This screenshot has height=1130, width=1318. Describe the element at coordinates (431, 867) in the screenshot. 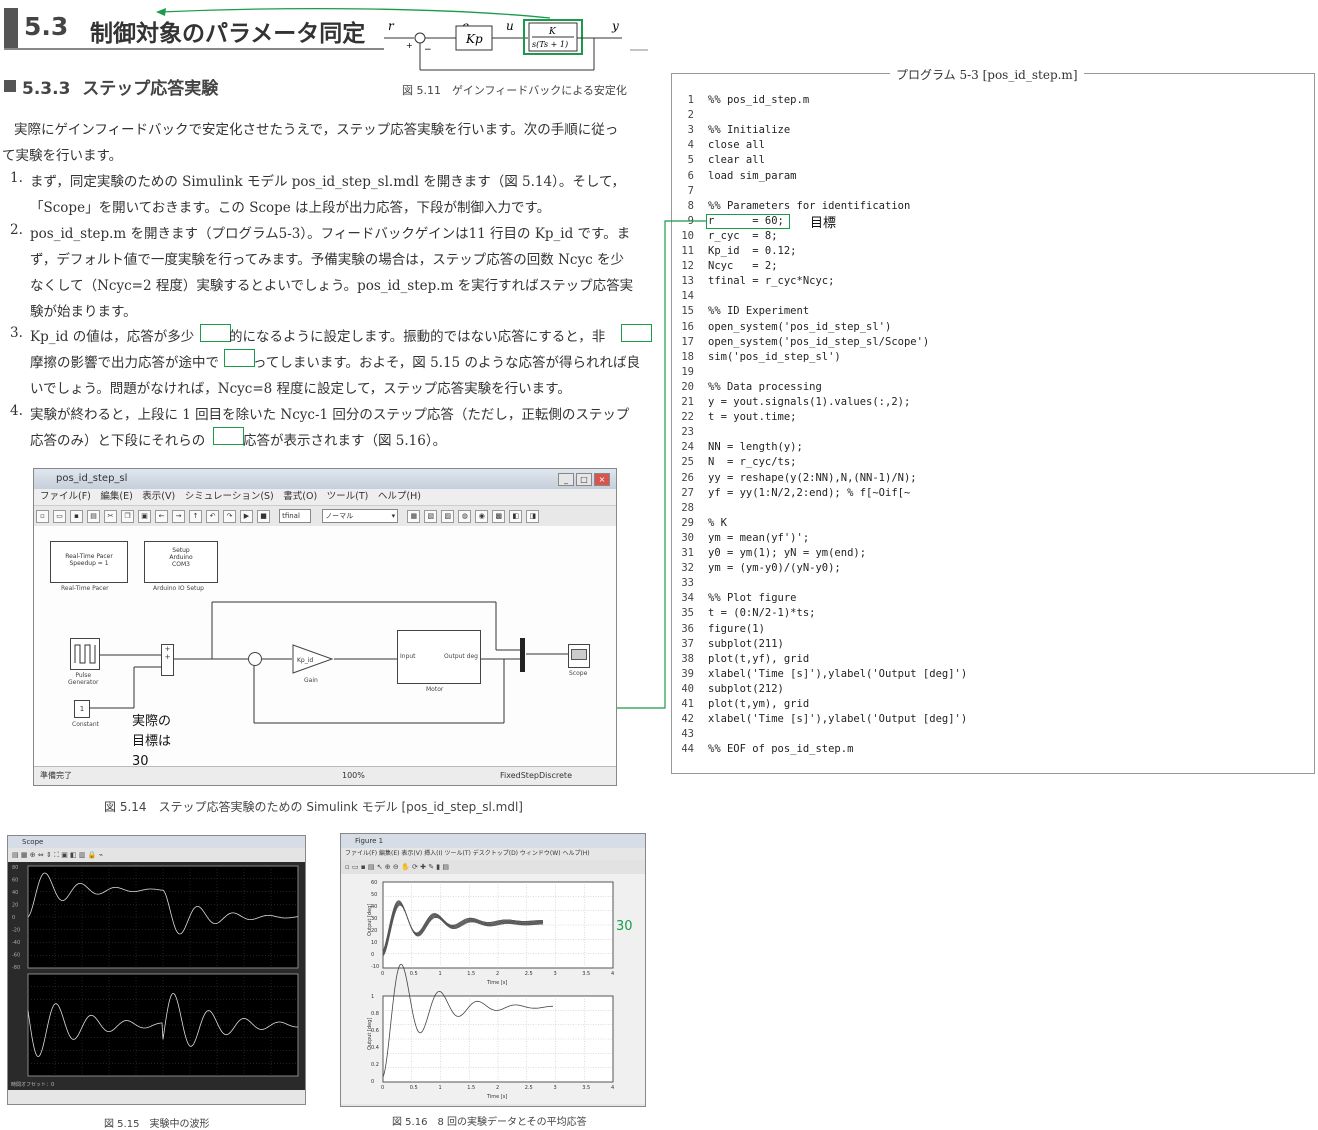

I see `brush-icon: ✎` at that location.